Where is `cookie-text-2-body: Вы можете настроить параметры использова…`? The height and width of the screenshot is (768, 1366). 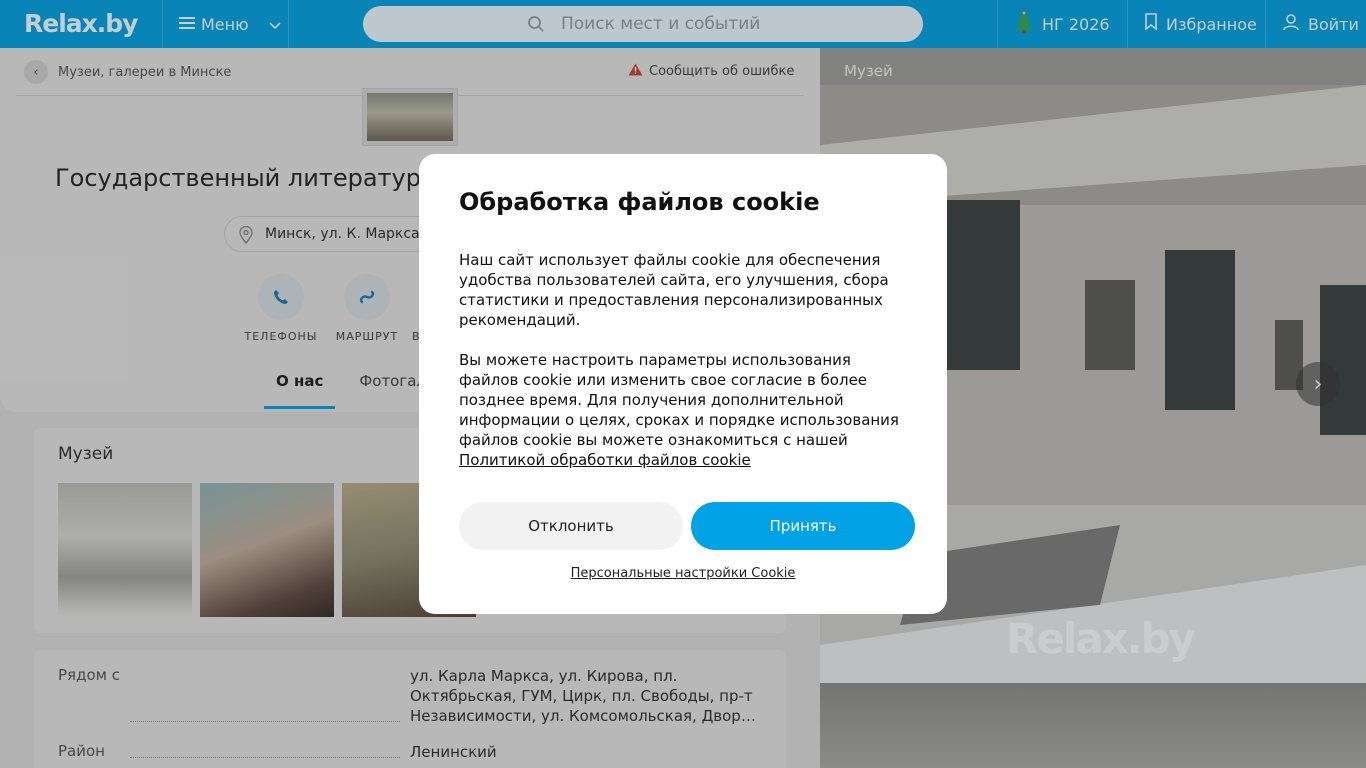 cookie-text-2-body: Вы можете настроить параметры использова… is located at coordinates (679, 400).